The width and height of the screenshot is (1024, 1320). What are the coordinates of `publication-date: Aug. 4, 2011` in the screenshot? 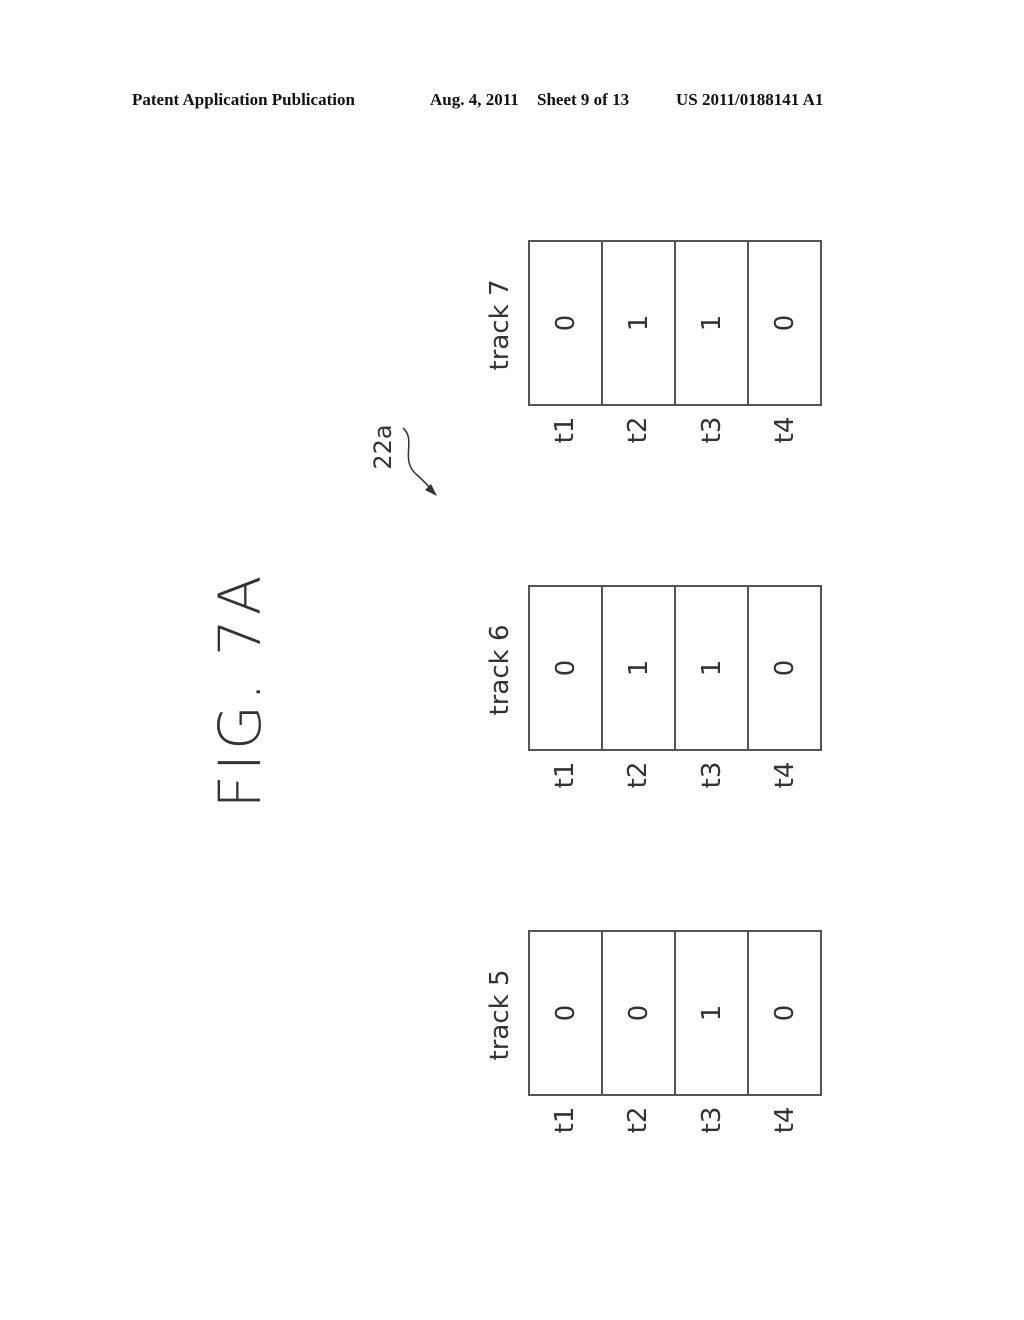 It's located at (474, 99).